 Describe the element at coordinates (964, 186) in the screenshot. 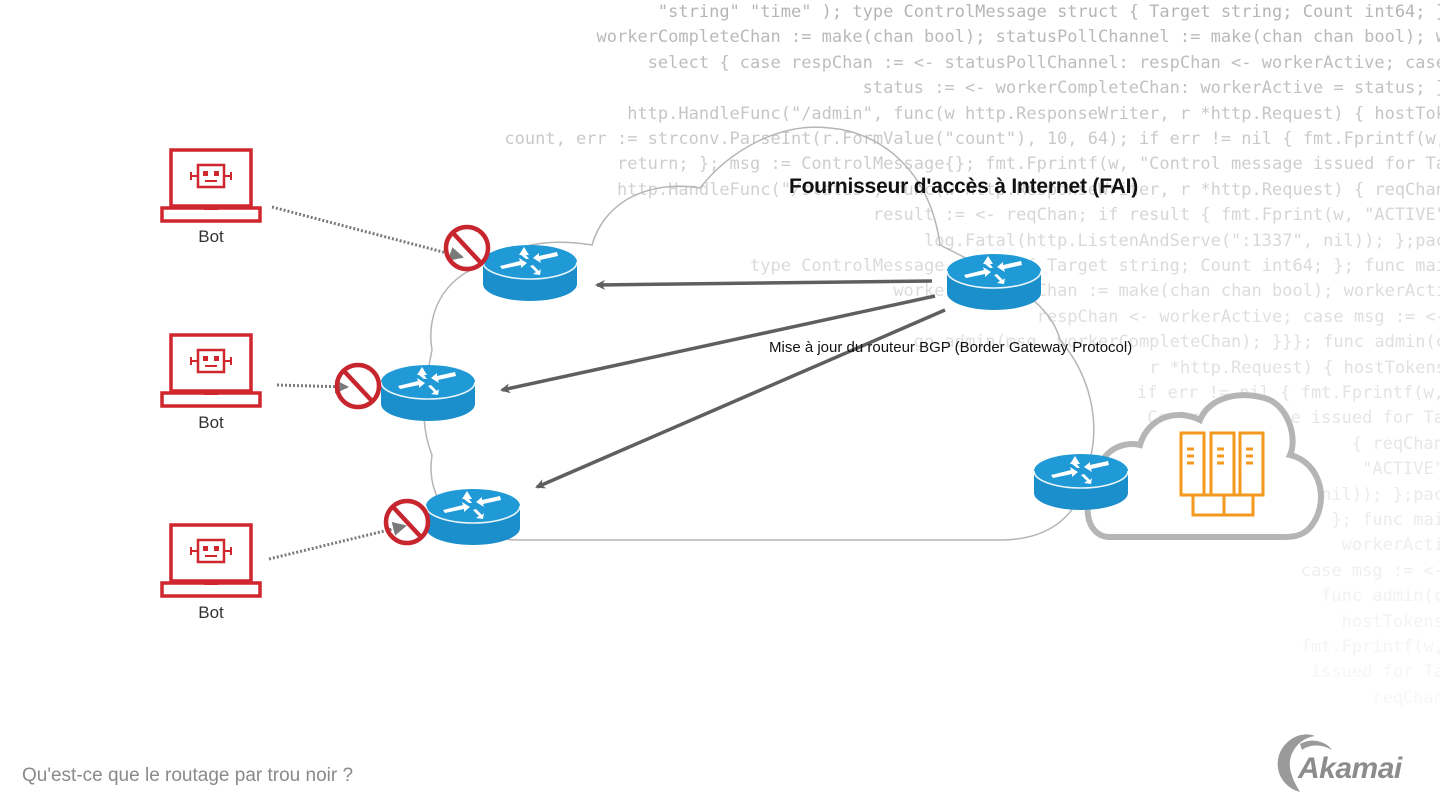

I see `isp-title: Fournisseur d'accès à Internet (FAI)` at that location.